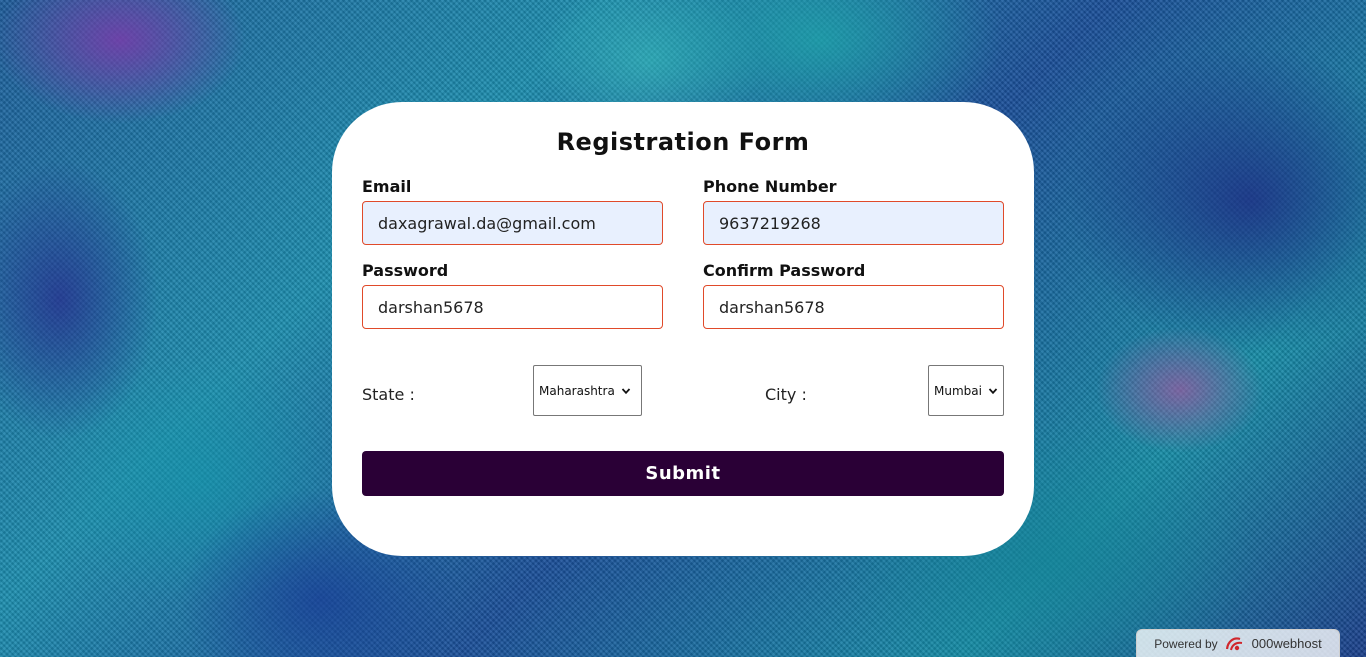 This screenshot has width=1366, height=657. Describe the element at coordinates (577, 390) in the screenshot. I see `state-select-value: Maharashtra` at that location.